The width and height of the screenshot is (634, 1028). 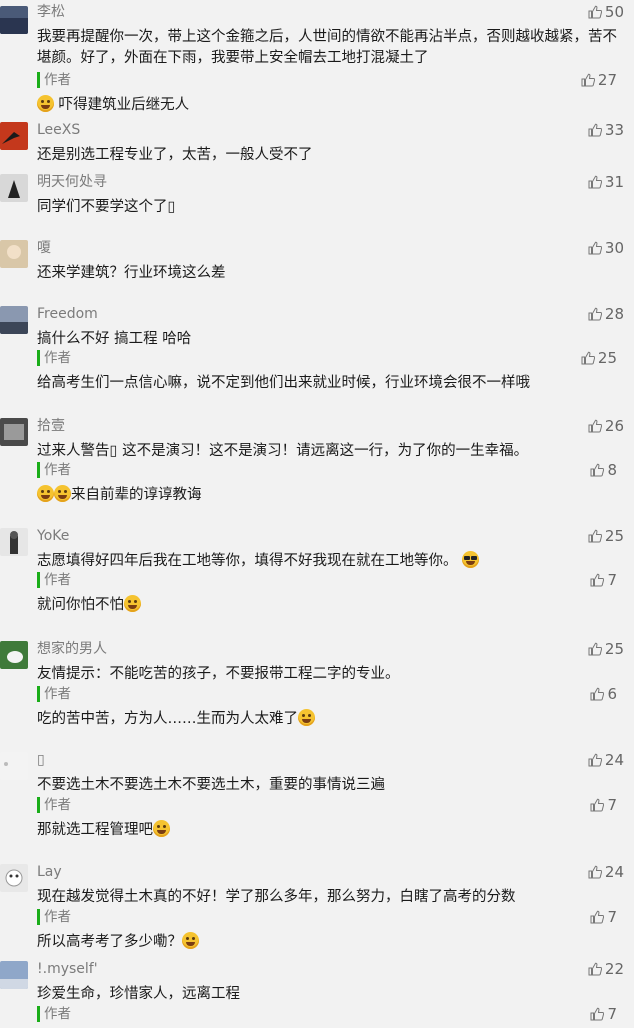 What do you see at coordinates (51, 426) in the screenshot?
I see `username: 拾壹` at bounding box center [51, 426].